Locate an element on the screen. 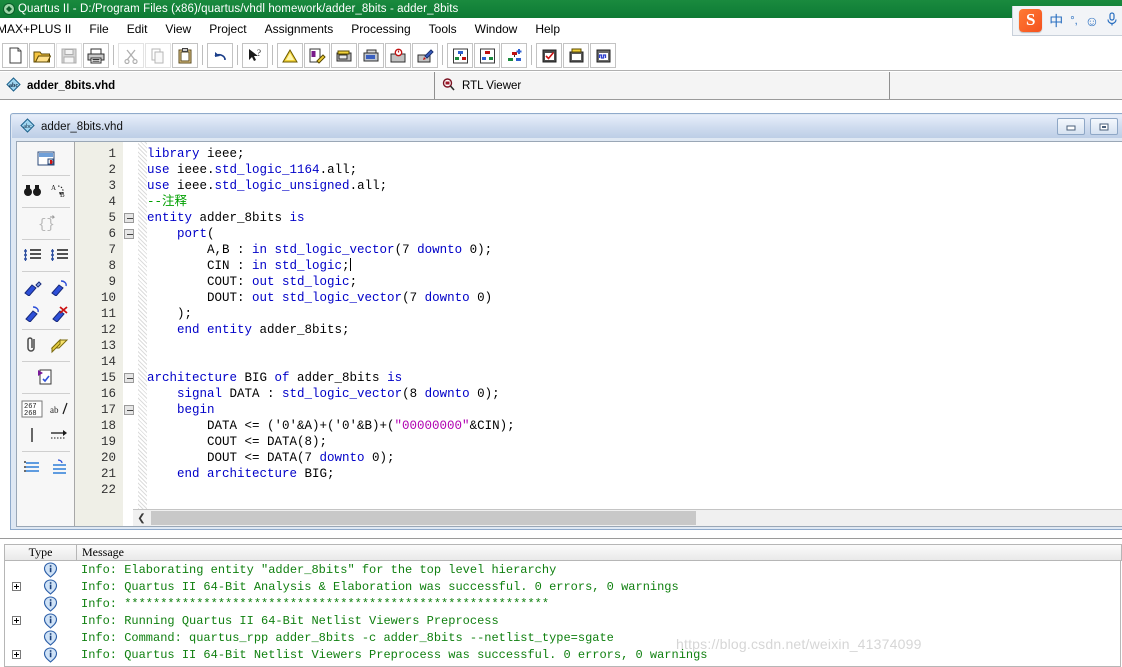 Image resolution: width=1122 pixels, height=667 pixels. code-line: ); is located at coordinates (634, 314).